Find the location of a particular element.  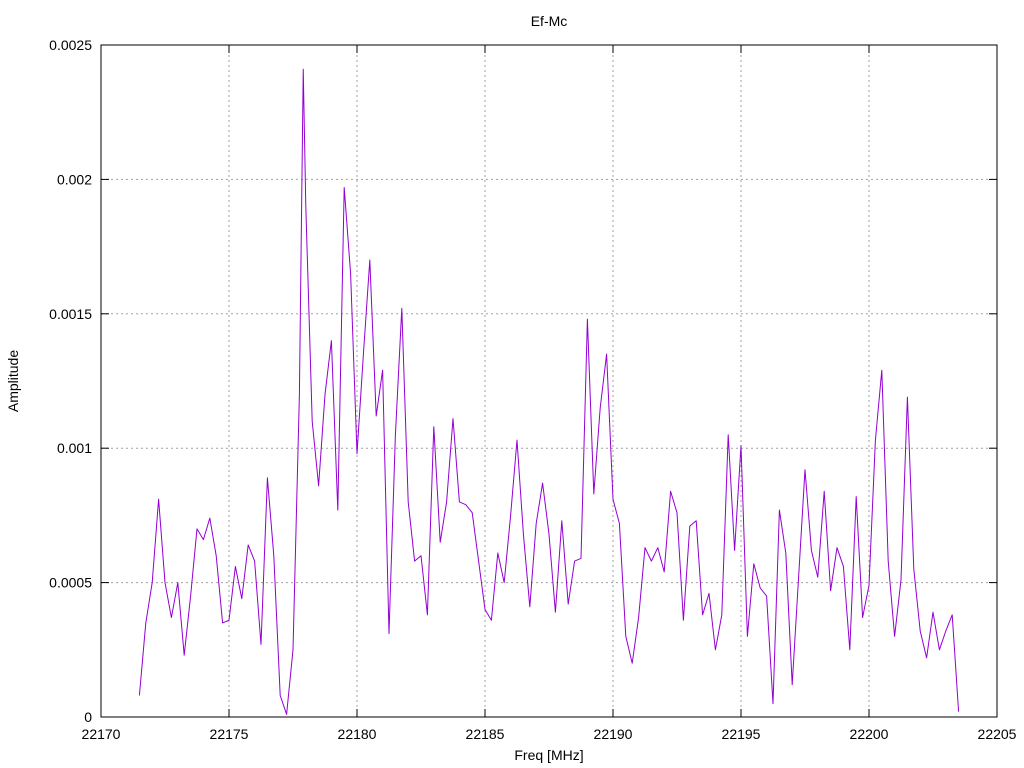

chart-title: Ef-Mc is located at coordinates (549, 21).